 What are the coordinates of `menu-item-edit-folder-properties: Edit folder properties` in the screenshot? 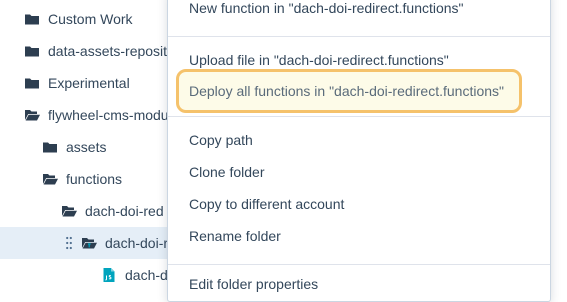 It's located at (253, 284).